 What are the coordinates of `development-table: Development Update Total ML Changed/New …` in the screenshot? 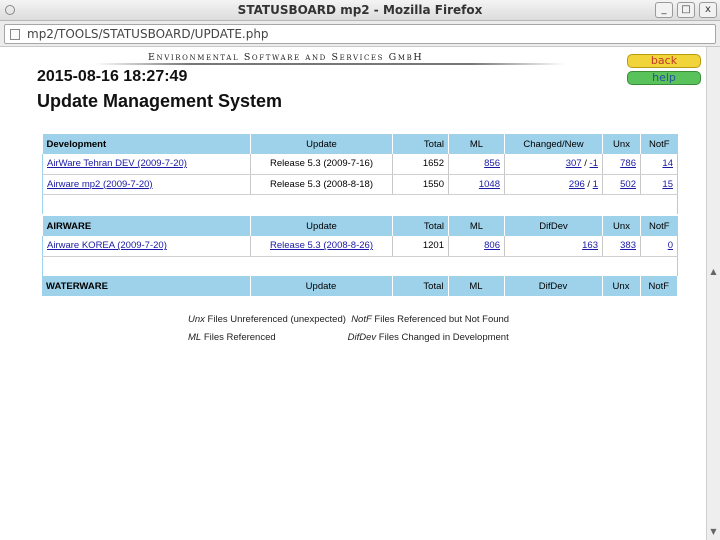 It's located at (360, 174).